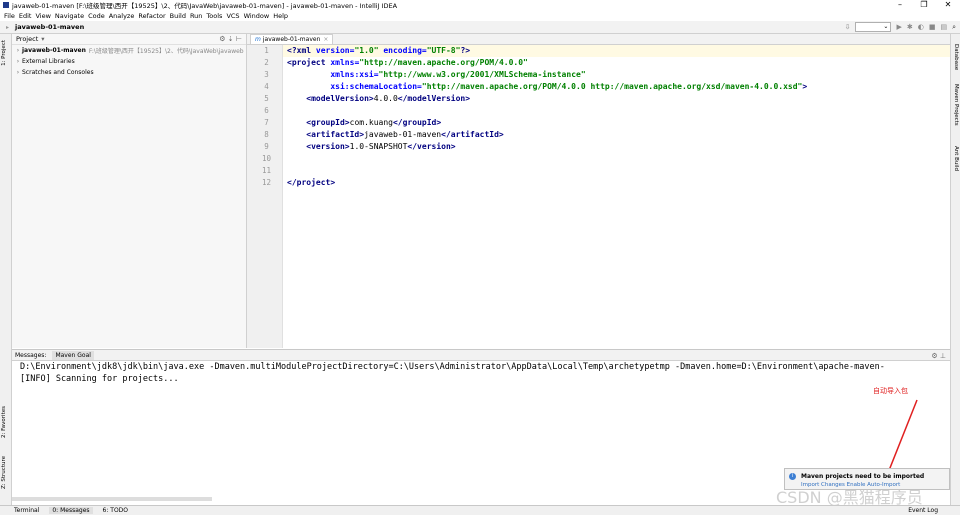  I want to click on tool-tab-ant: Ant Build, so click(956, 158).